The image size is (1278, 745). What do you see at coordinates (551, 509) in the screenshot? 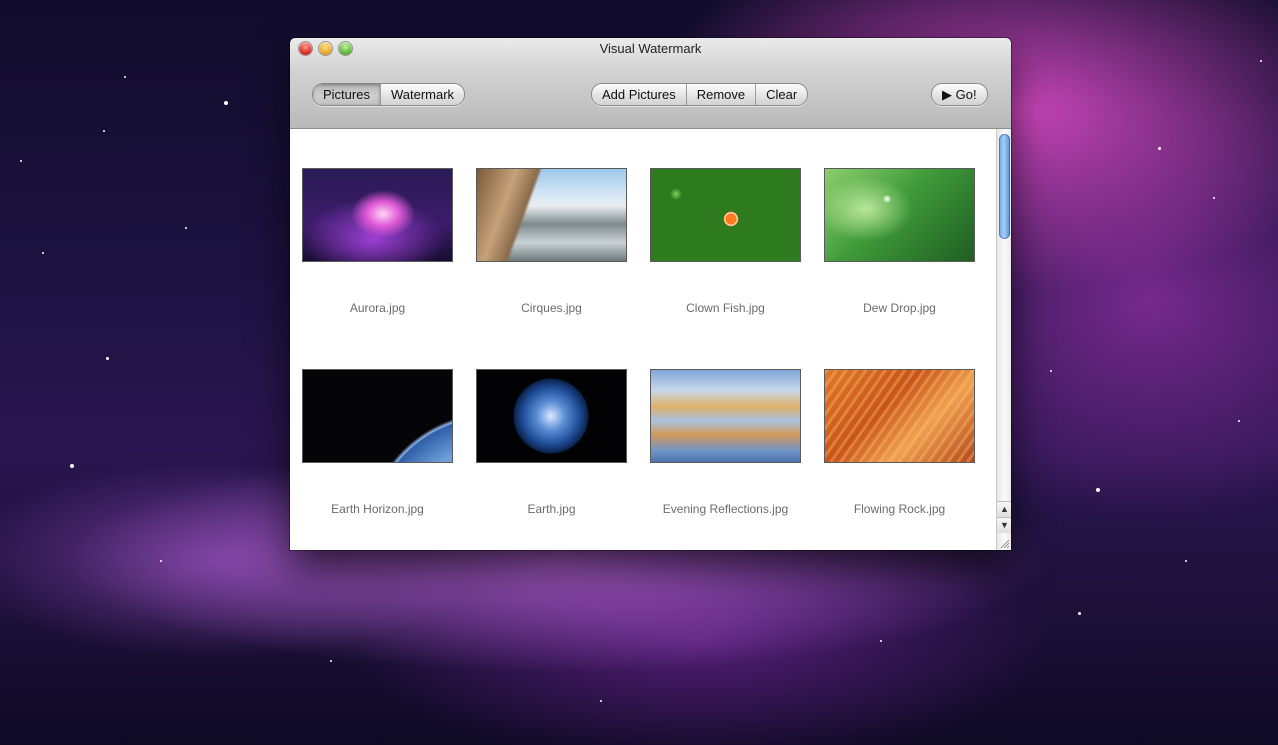
I see `picture-filename: Earth.jpg` at bounding box center [551, 509].